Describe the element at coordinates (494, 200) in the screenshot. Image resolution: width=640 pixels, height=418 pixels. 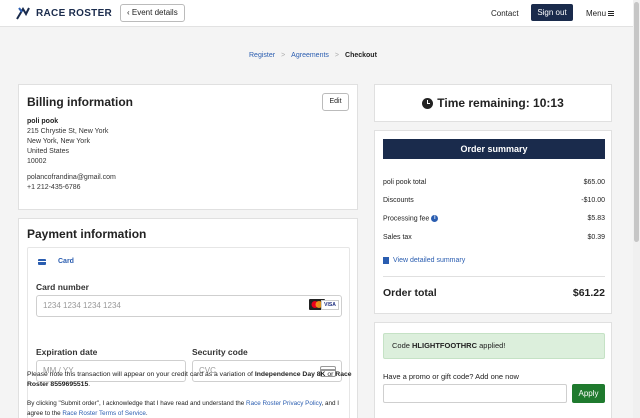
I see `summary-row: Discounts -$10.00` at that location.